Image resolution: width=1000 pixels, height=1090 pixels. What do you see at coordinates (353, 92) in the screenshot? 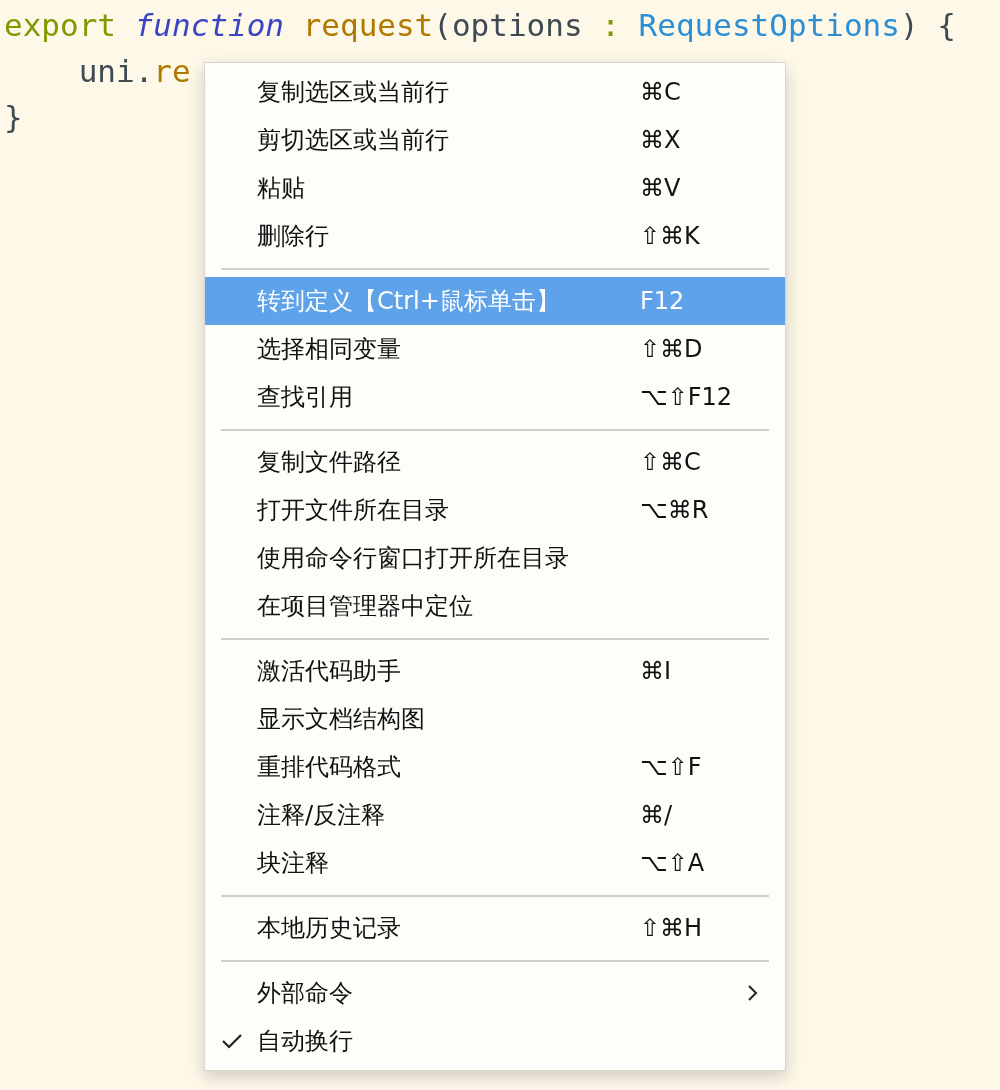
I see `menu-item-label: 复制选区或当前行` at bounding box center [353, 92].